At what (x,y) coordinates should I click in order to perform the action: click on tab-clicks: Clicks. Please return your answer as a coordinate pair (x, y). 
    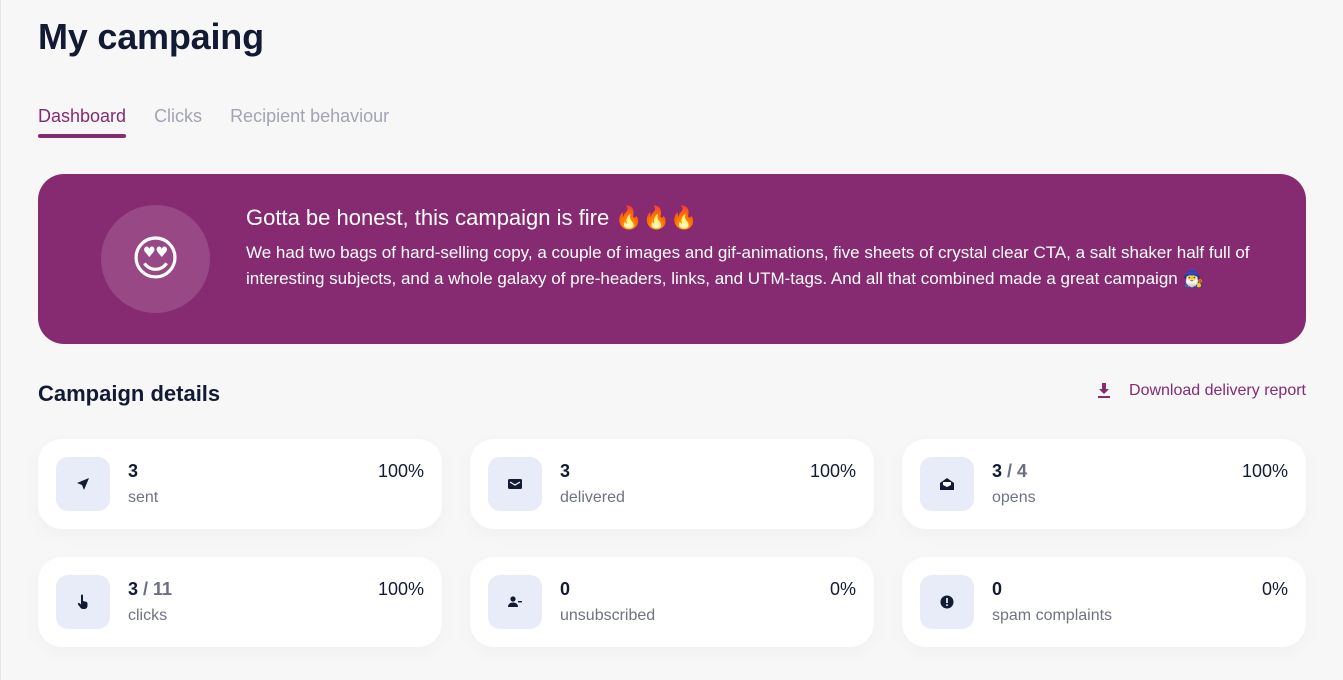
    Looking at the image, I should click on (178, 121).